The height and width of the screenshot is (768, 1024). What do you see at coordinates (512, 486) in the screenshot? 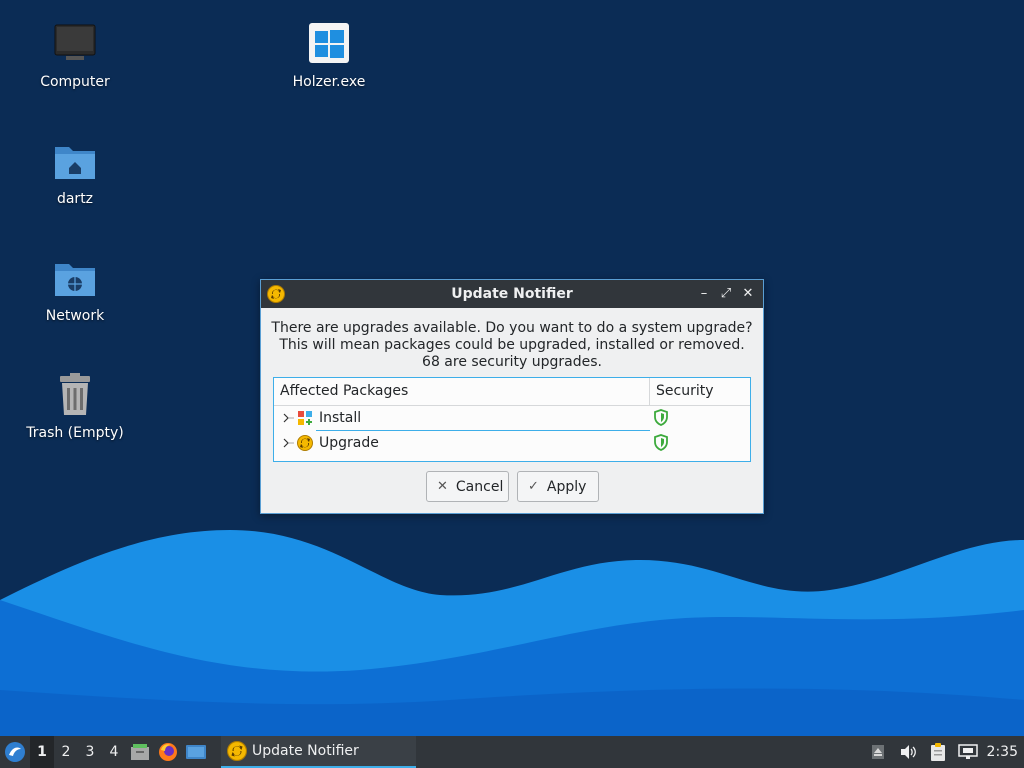
I see `dialog-button-row: ✕ Cancel ✓ Apply` at bounding box center [512, 486].